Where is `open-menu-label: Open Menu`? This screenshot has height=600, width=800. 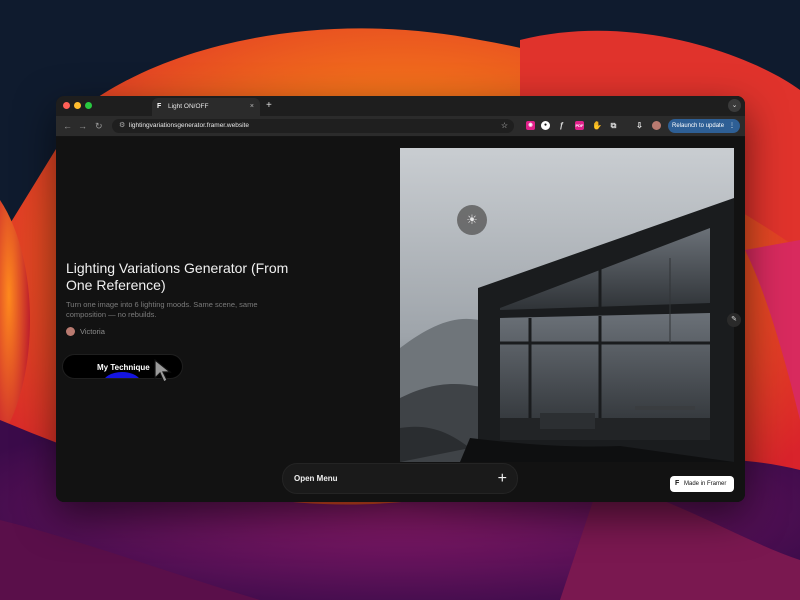
open-menu-label: Open Menu is located at coordinates (316, 478).